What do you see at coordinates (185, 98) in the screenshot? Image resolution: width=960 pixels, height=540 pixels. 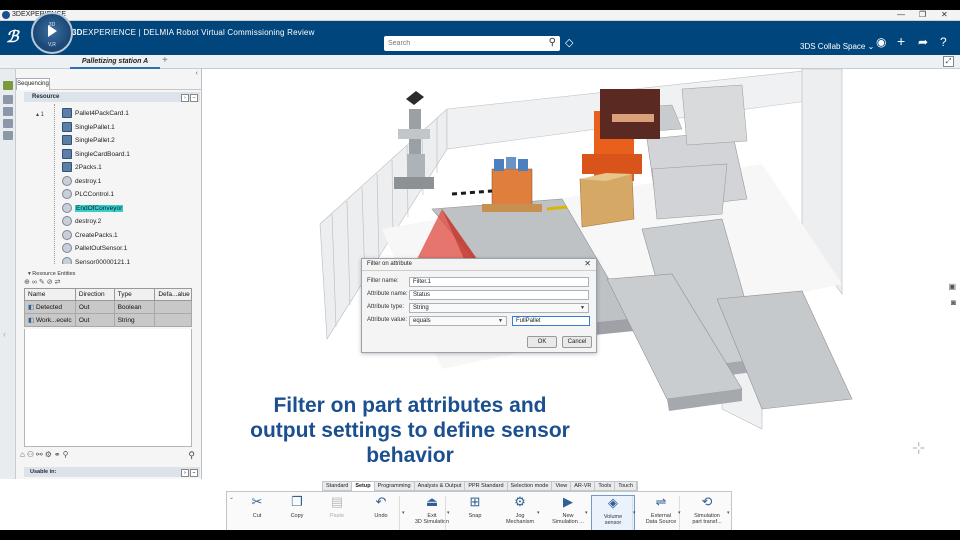 I see `expand-section-icon: ›` at bounding box center [185, 98].